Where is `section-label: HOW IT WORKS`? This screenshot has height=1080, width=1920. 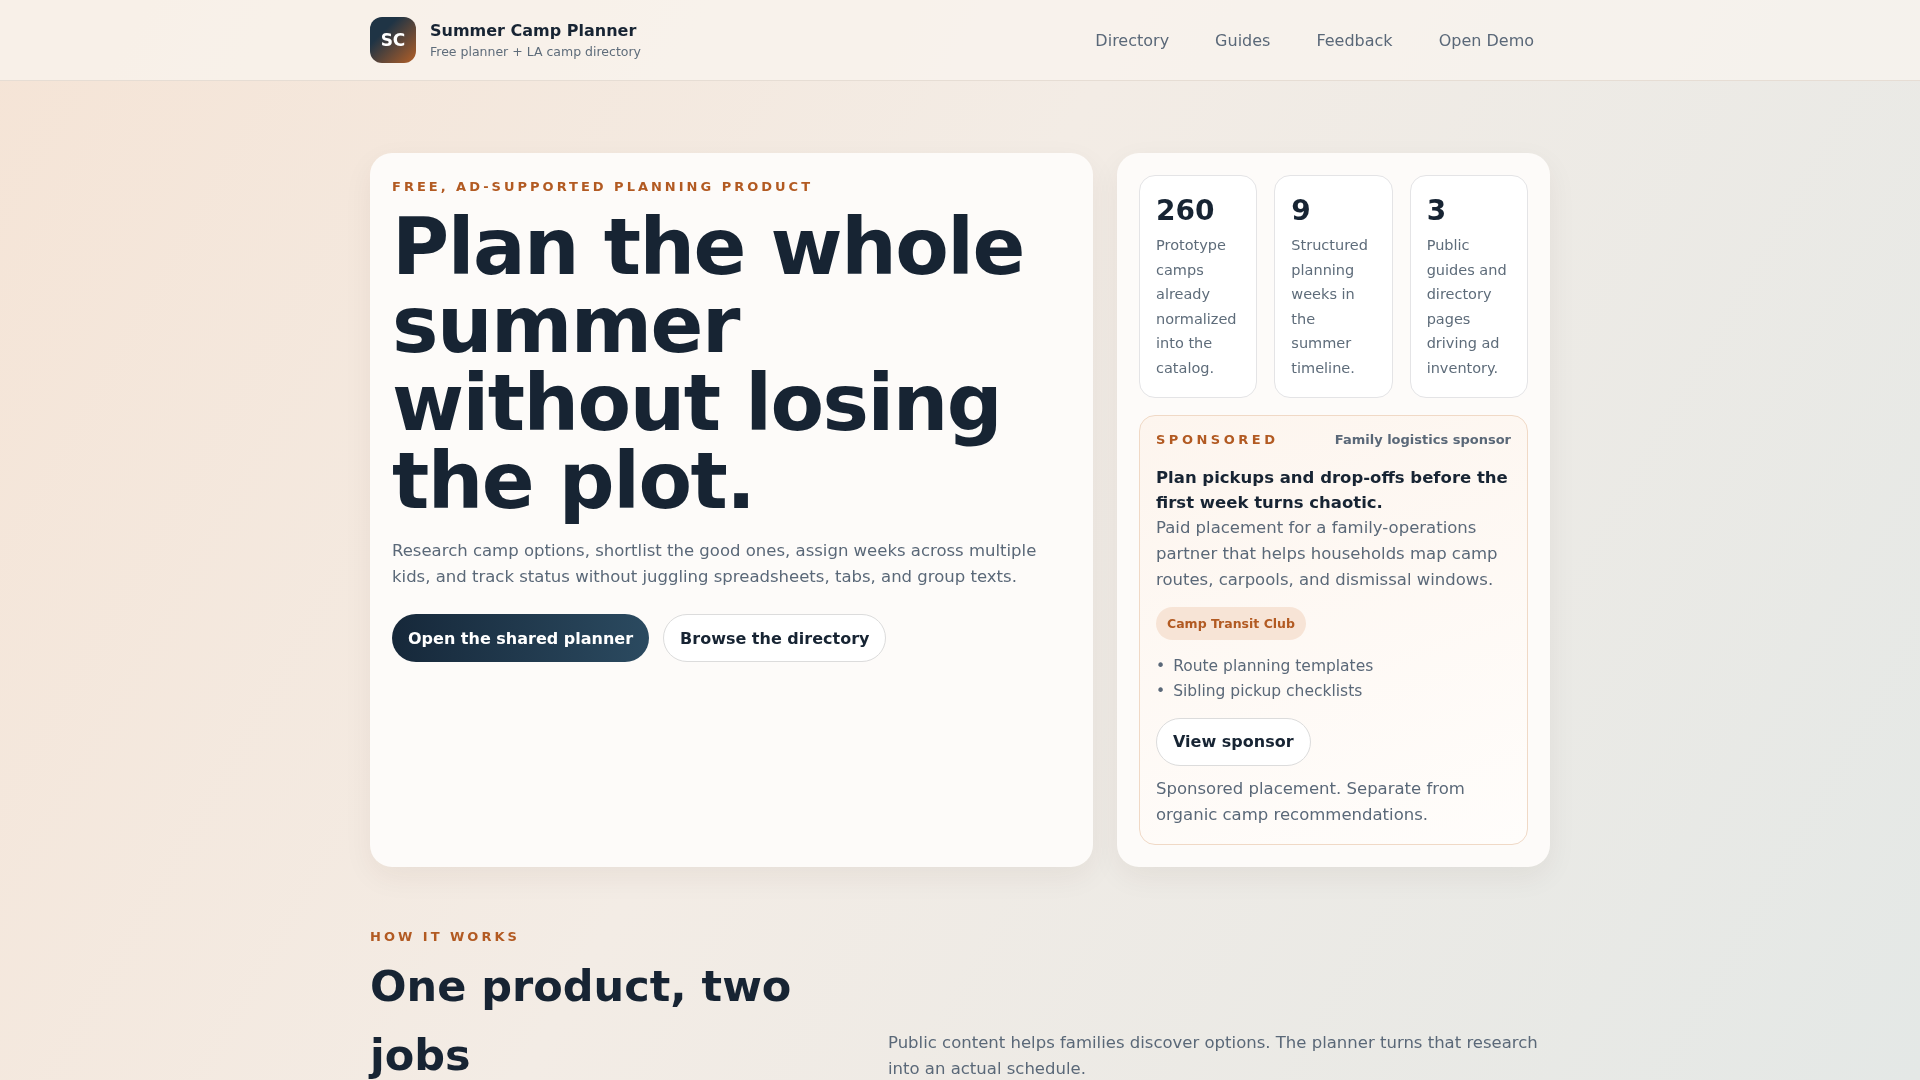 section-label: HOW IT WORKS is located at coordinates (445, 936).